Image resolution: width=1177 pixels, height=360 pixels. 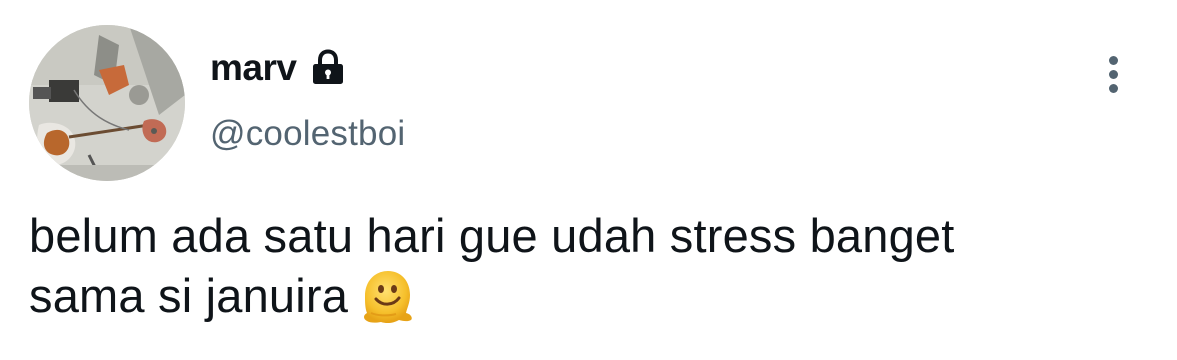 I want to click on user-handle: @coolestboi, so click(x=307, y=134).